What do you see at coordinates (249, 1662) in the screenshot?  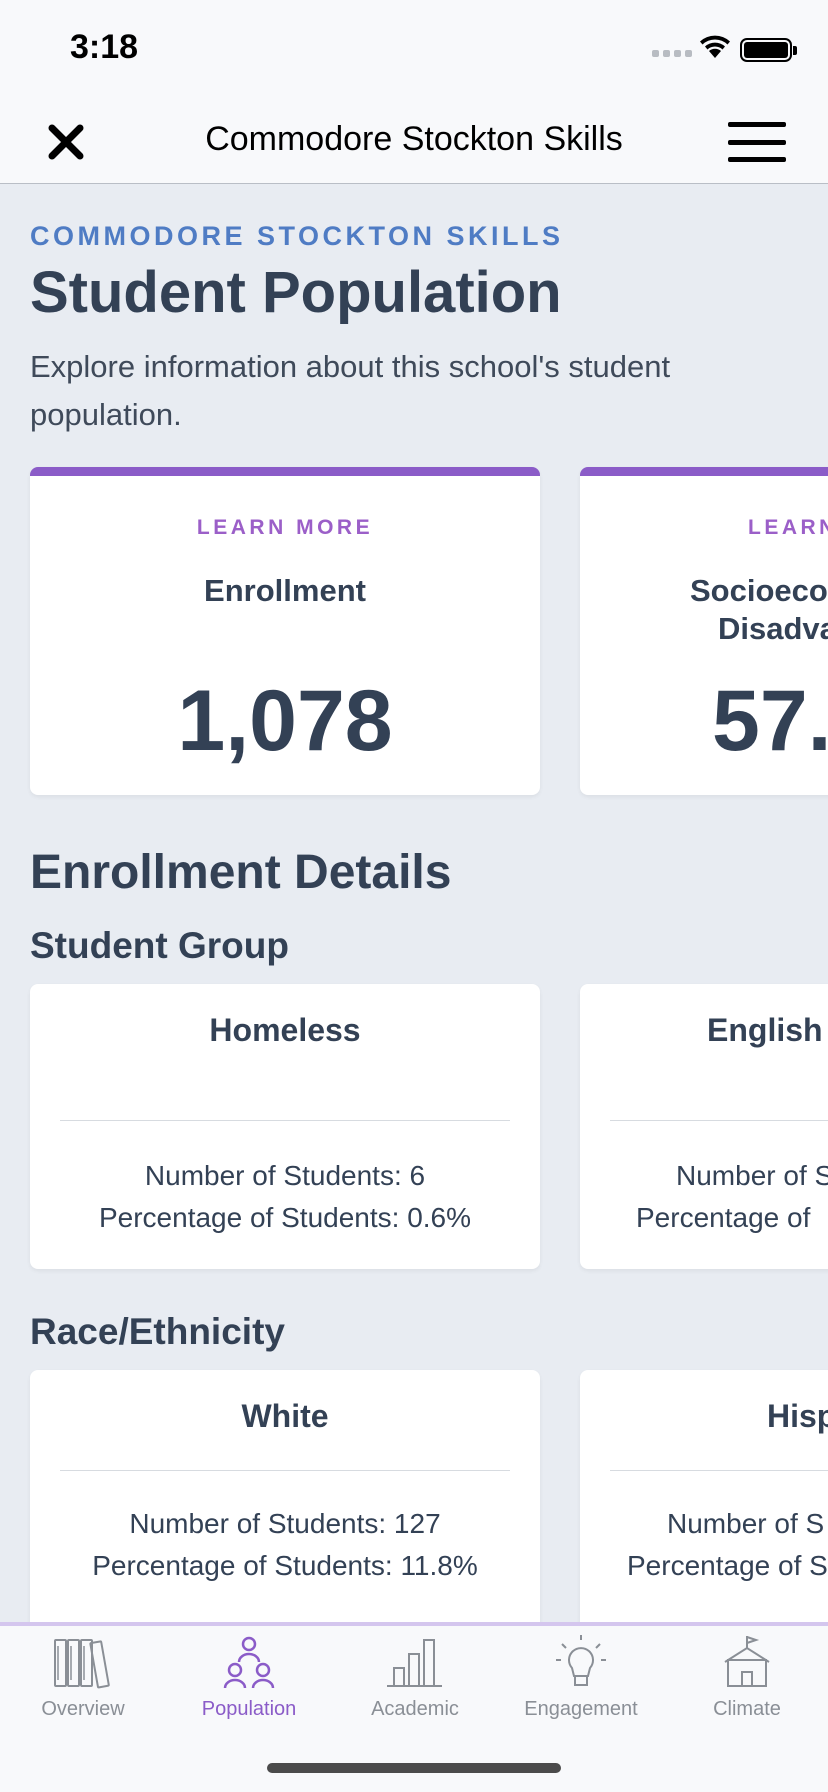 I see `people-icon` at bounding box center [249, 1662].